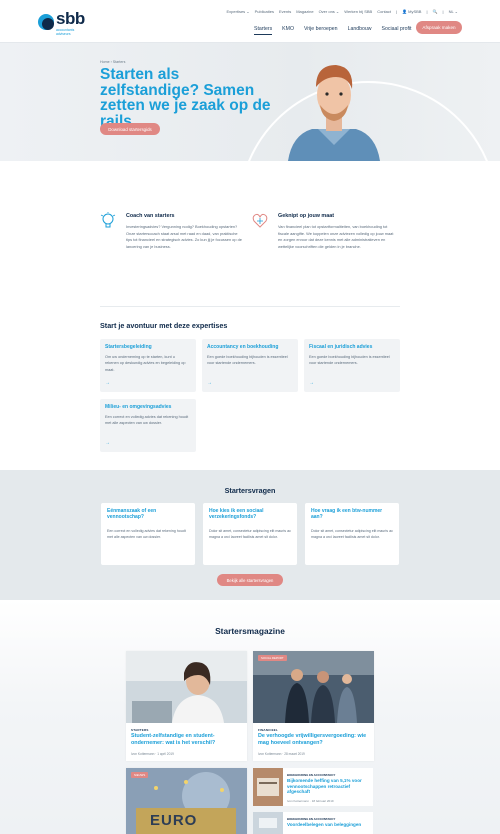  What do you see at coordinates (108, 220) in the screenshot?
I see `lightbulb-icon` at bounding box center [108, 220].